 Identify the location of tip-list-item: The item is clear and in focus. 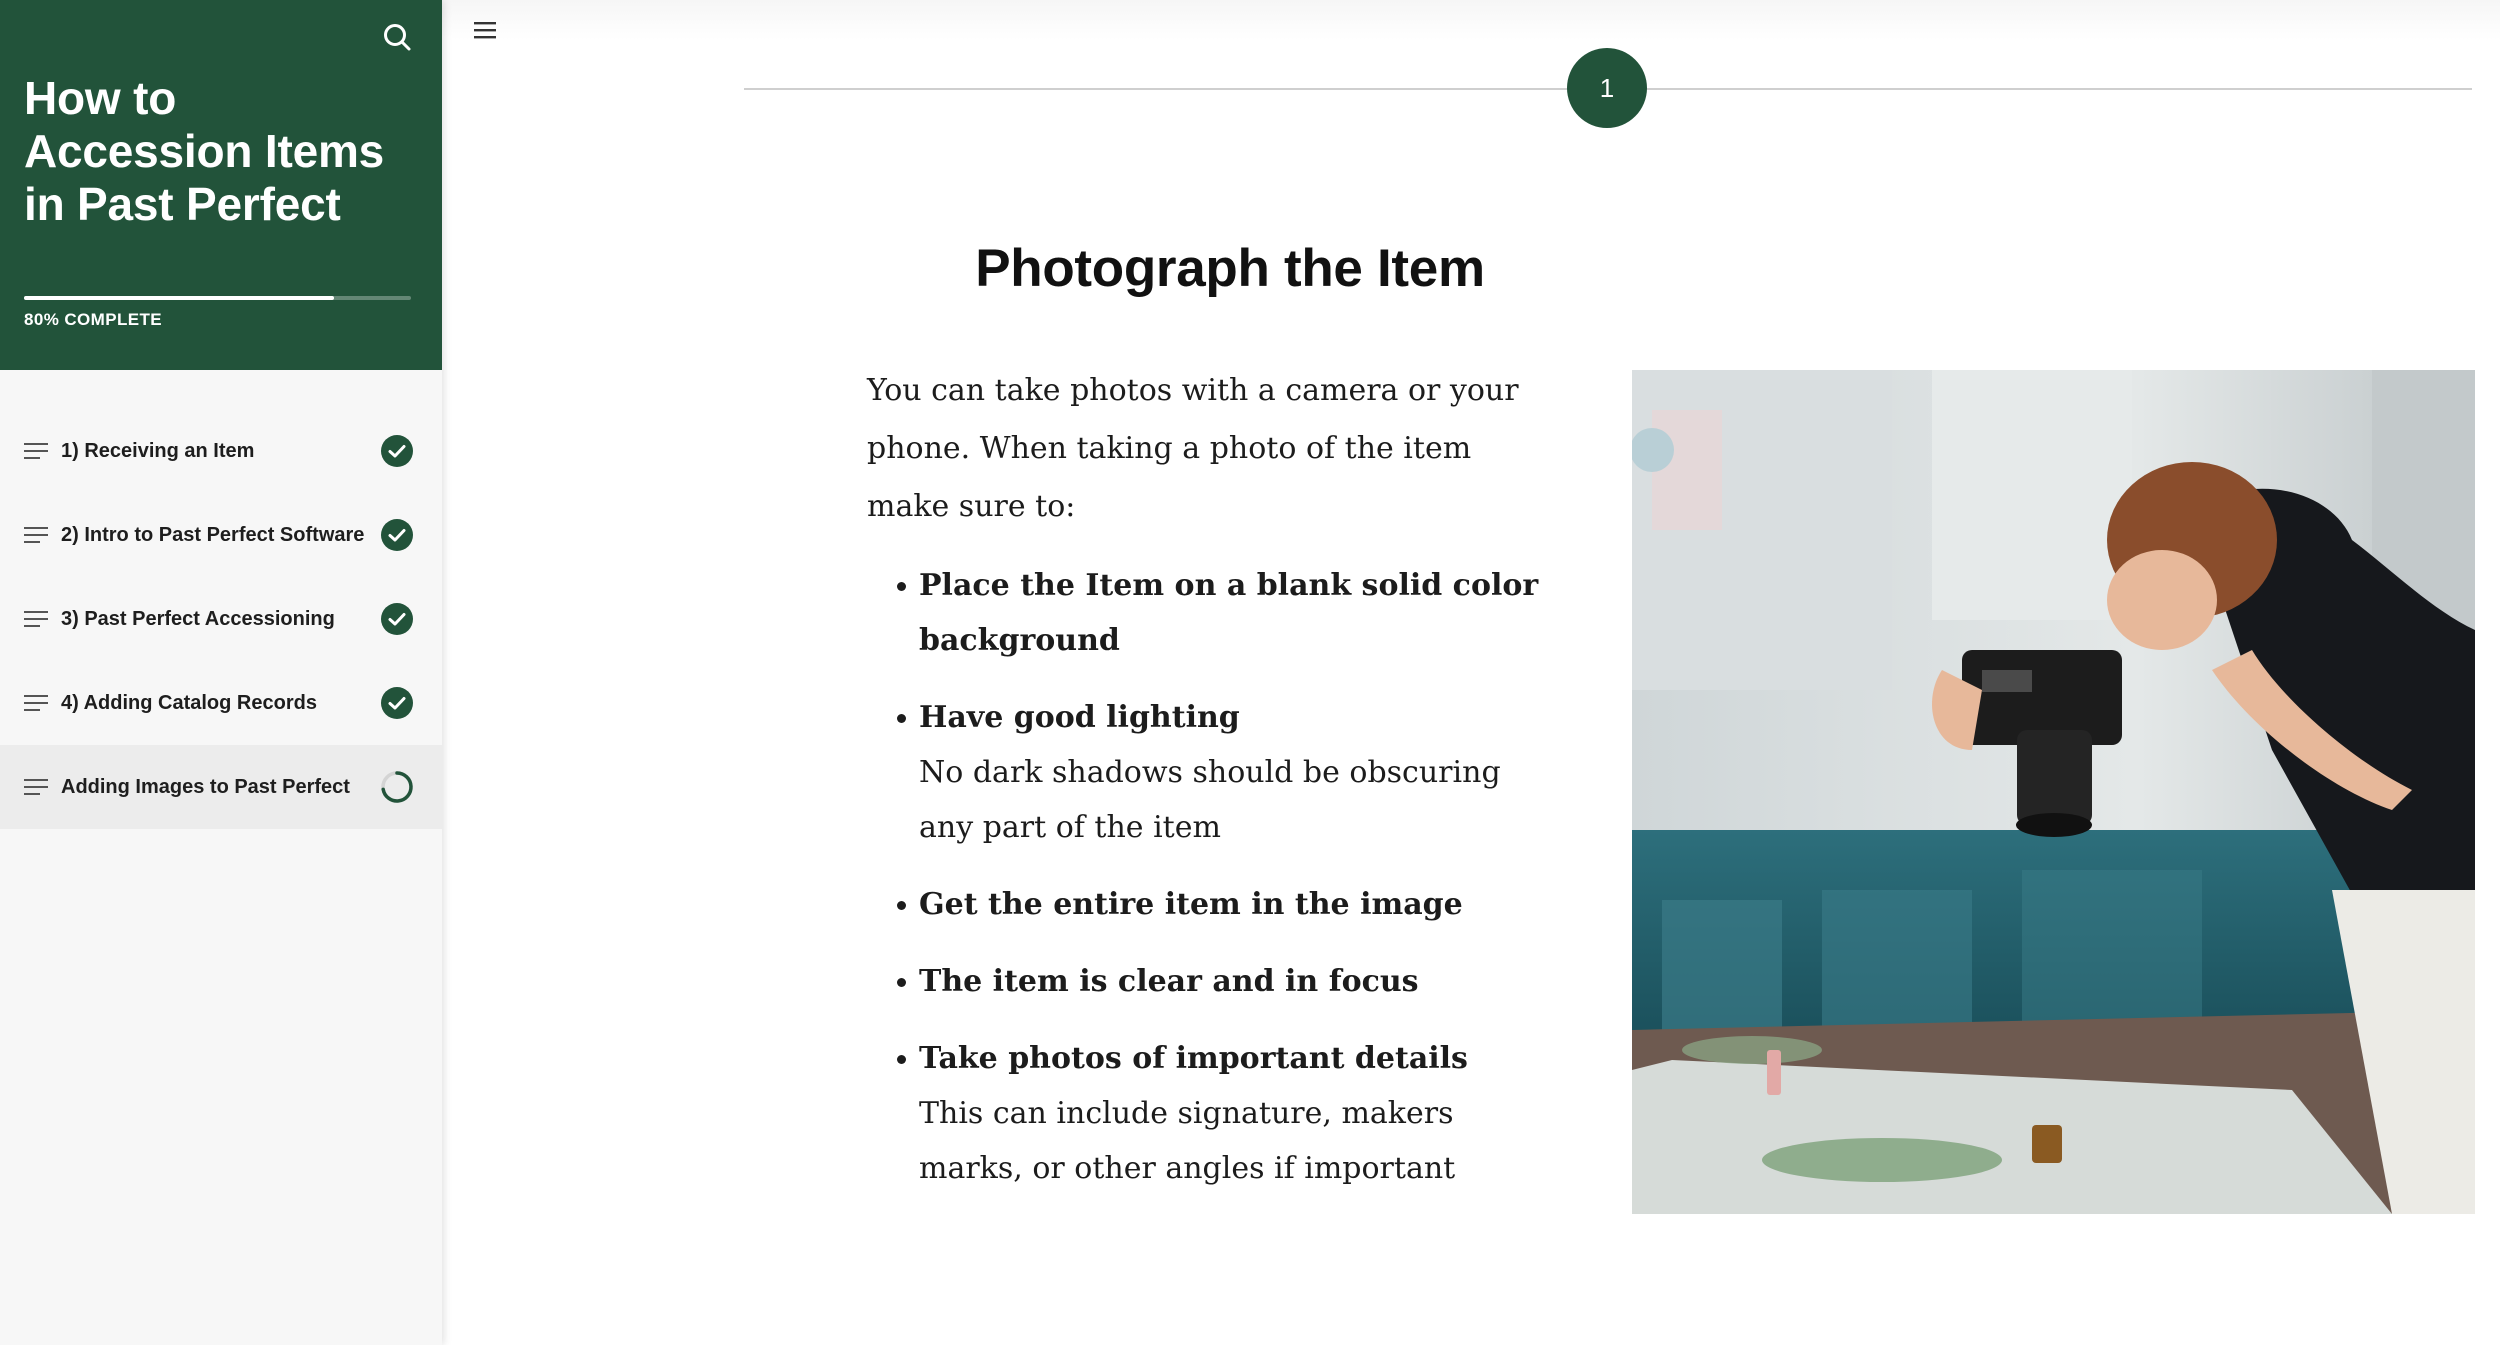
(1212, 981).